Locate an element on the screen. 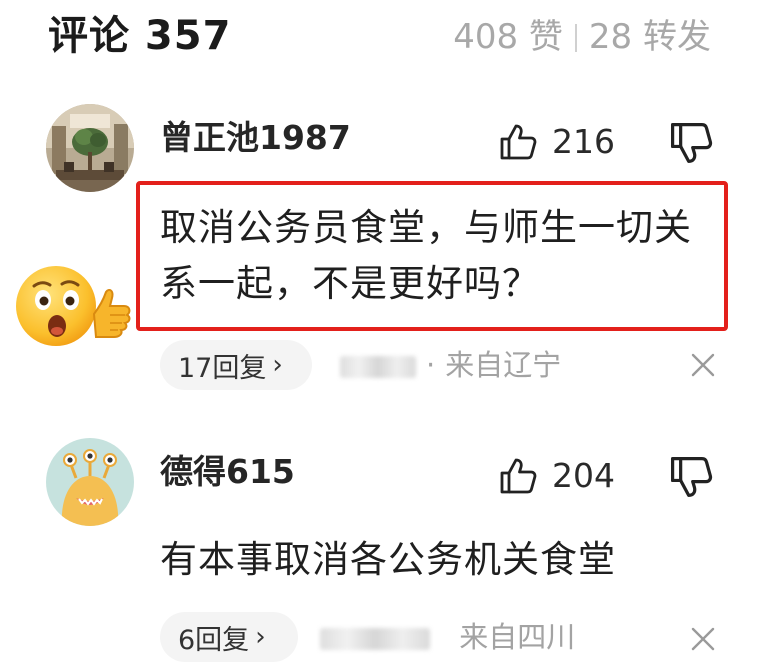 The image size is (767, 668). comment-meta: · 来自辽宁 is located at coordinates (450, 365).